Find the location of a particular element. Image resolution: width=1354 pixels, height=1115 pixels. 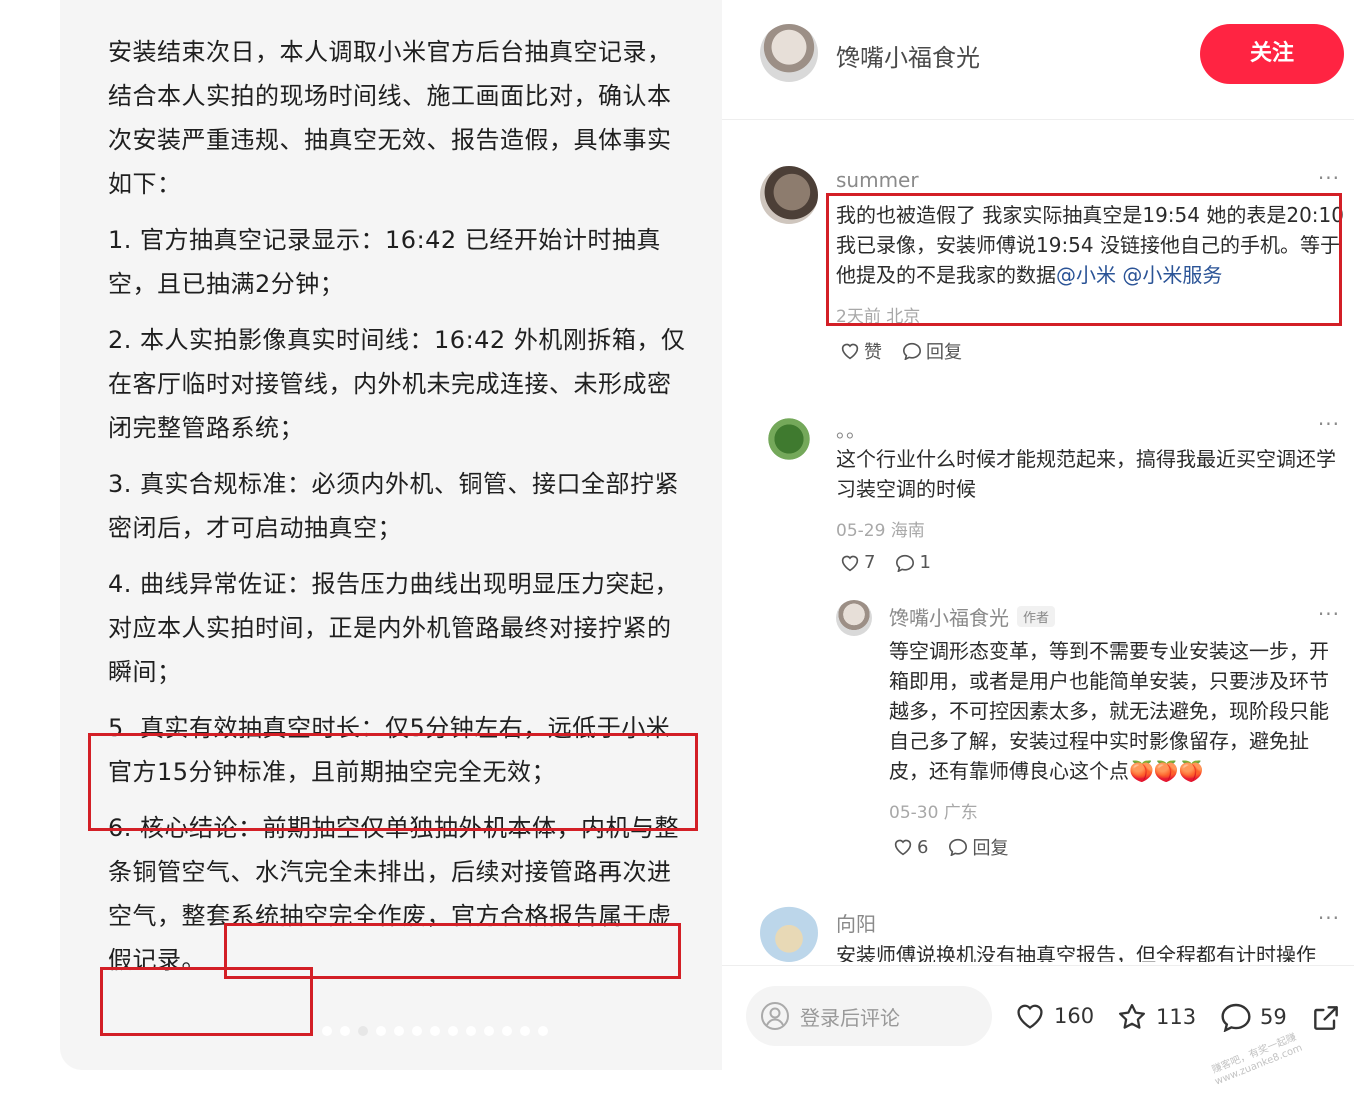

like-count: 160 is located at coordinates (1054, 1016).